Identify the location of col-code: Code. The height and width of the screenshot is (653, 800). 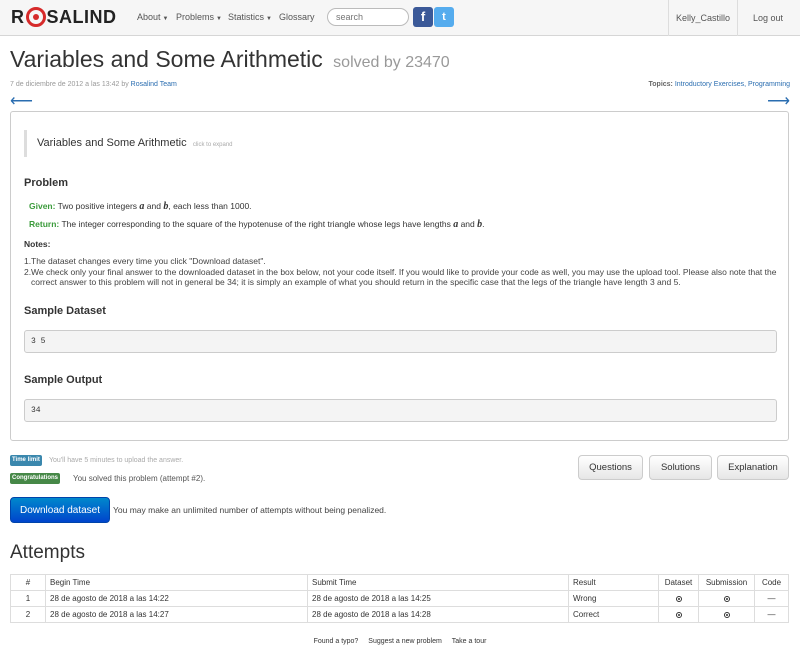
(771, 582).